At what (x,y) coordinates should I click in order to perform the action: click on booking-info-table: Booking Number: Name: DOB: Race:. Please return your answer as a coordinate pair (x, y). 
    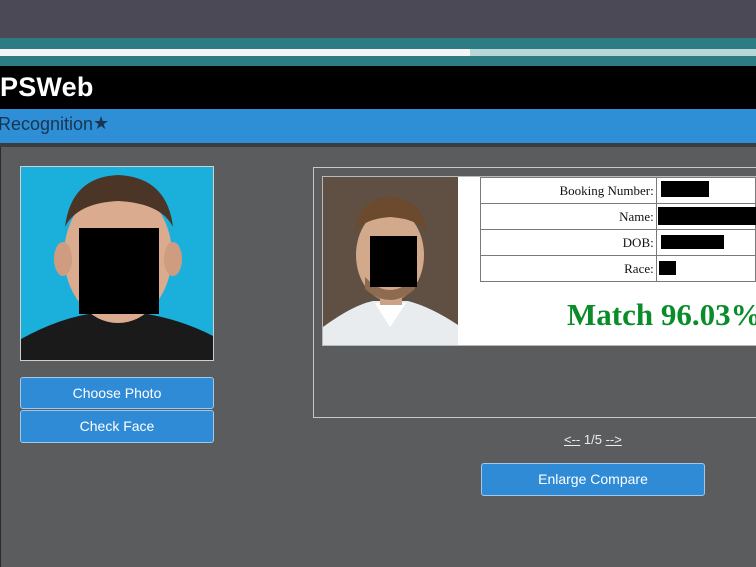
    Looking at the image, I should click on (618, 229).